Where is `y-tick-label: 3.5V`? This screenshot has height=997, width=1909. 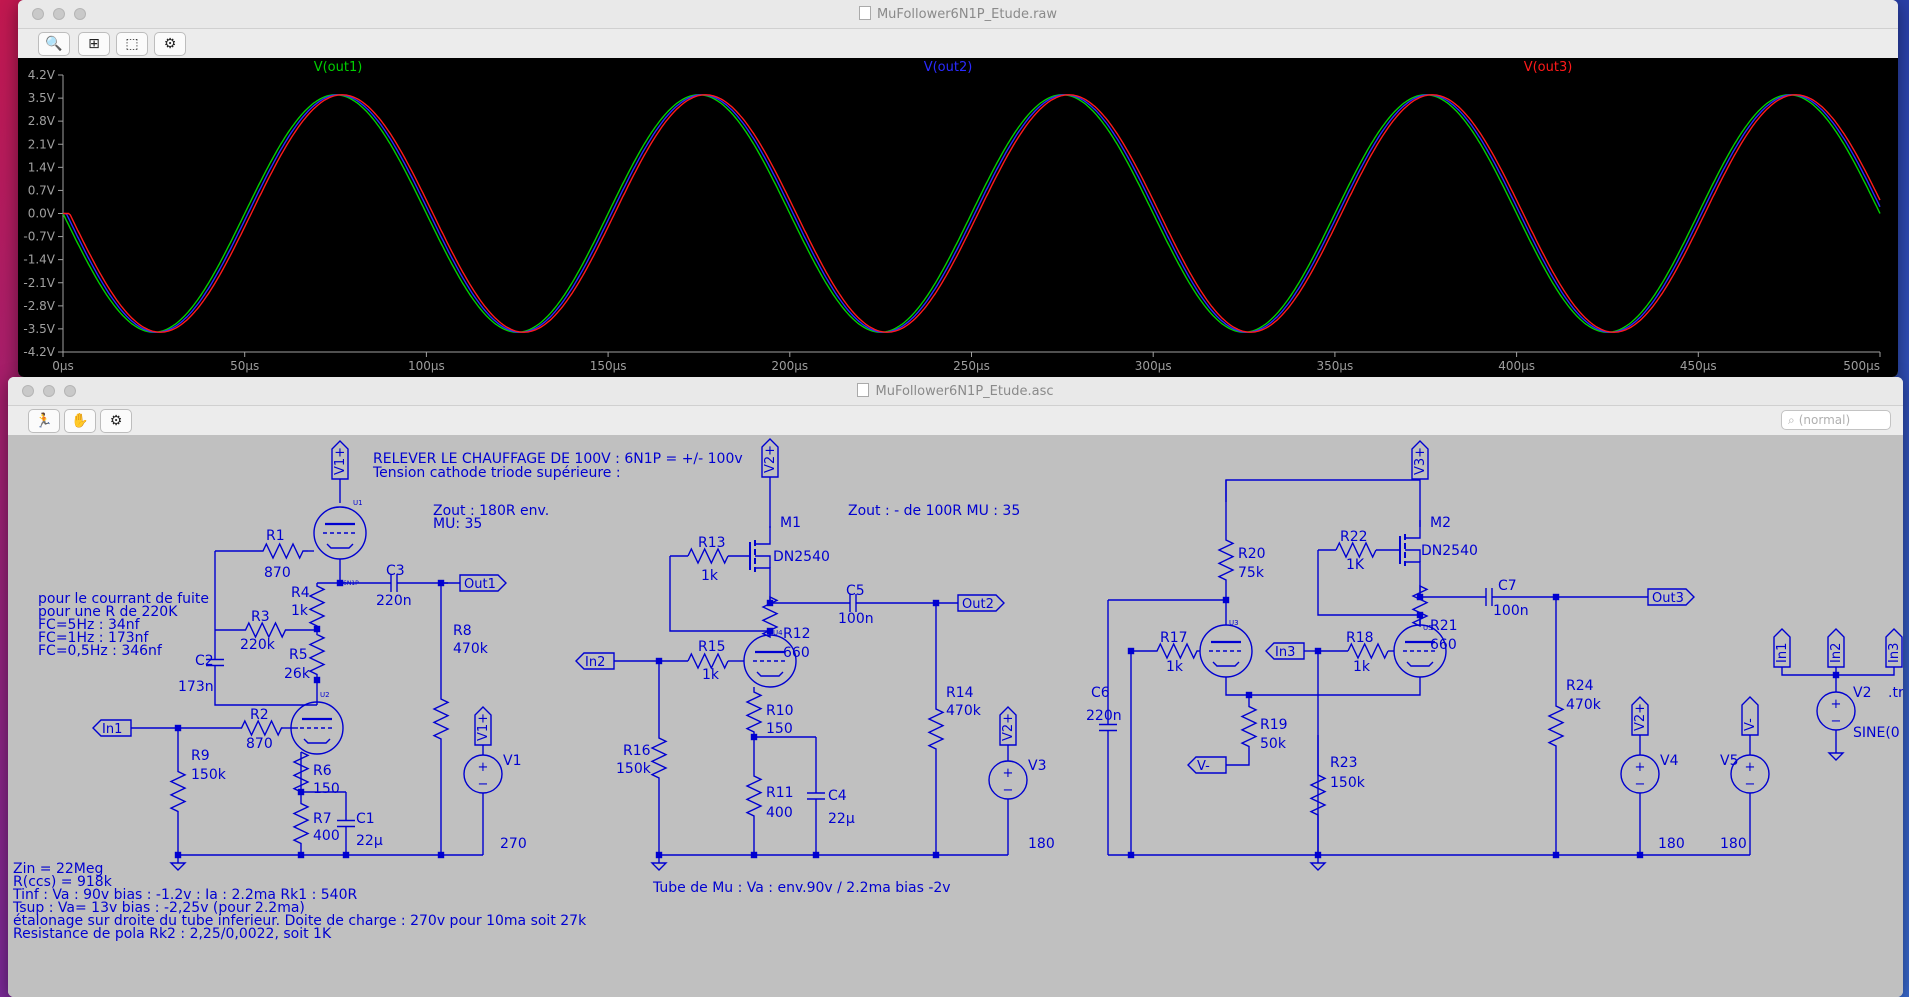
y-tick-label: 3.5V is located at coordinates (42, 98).